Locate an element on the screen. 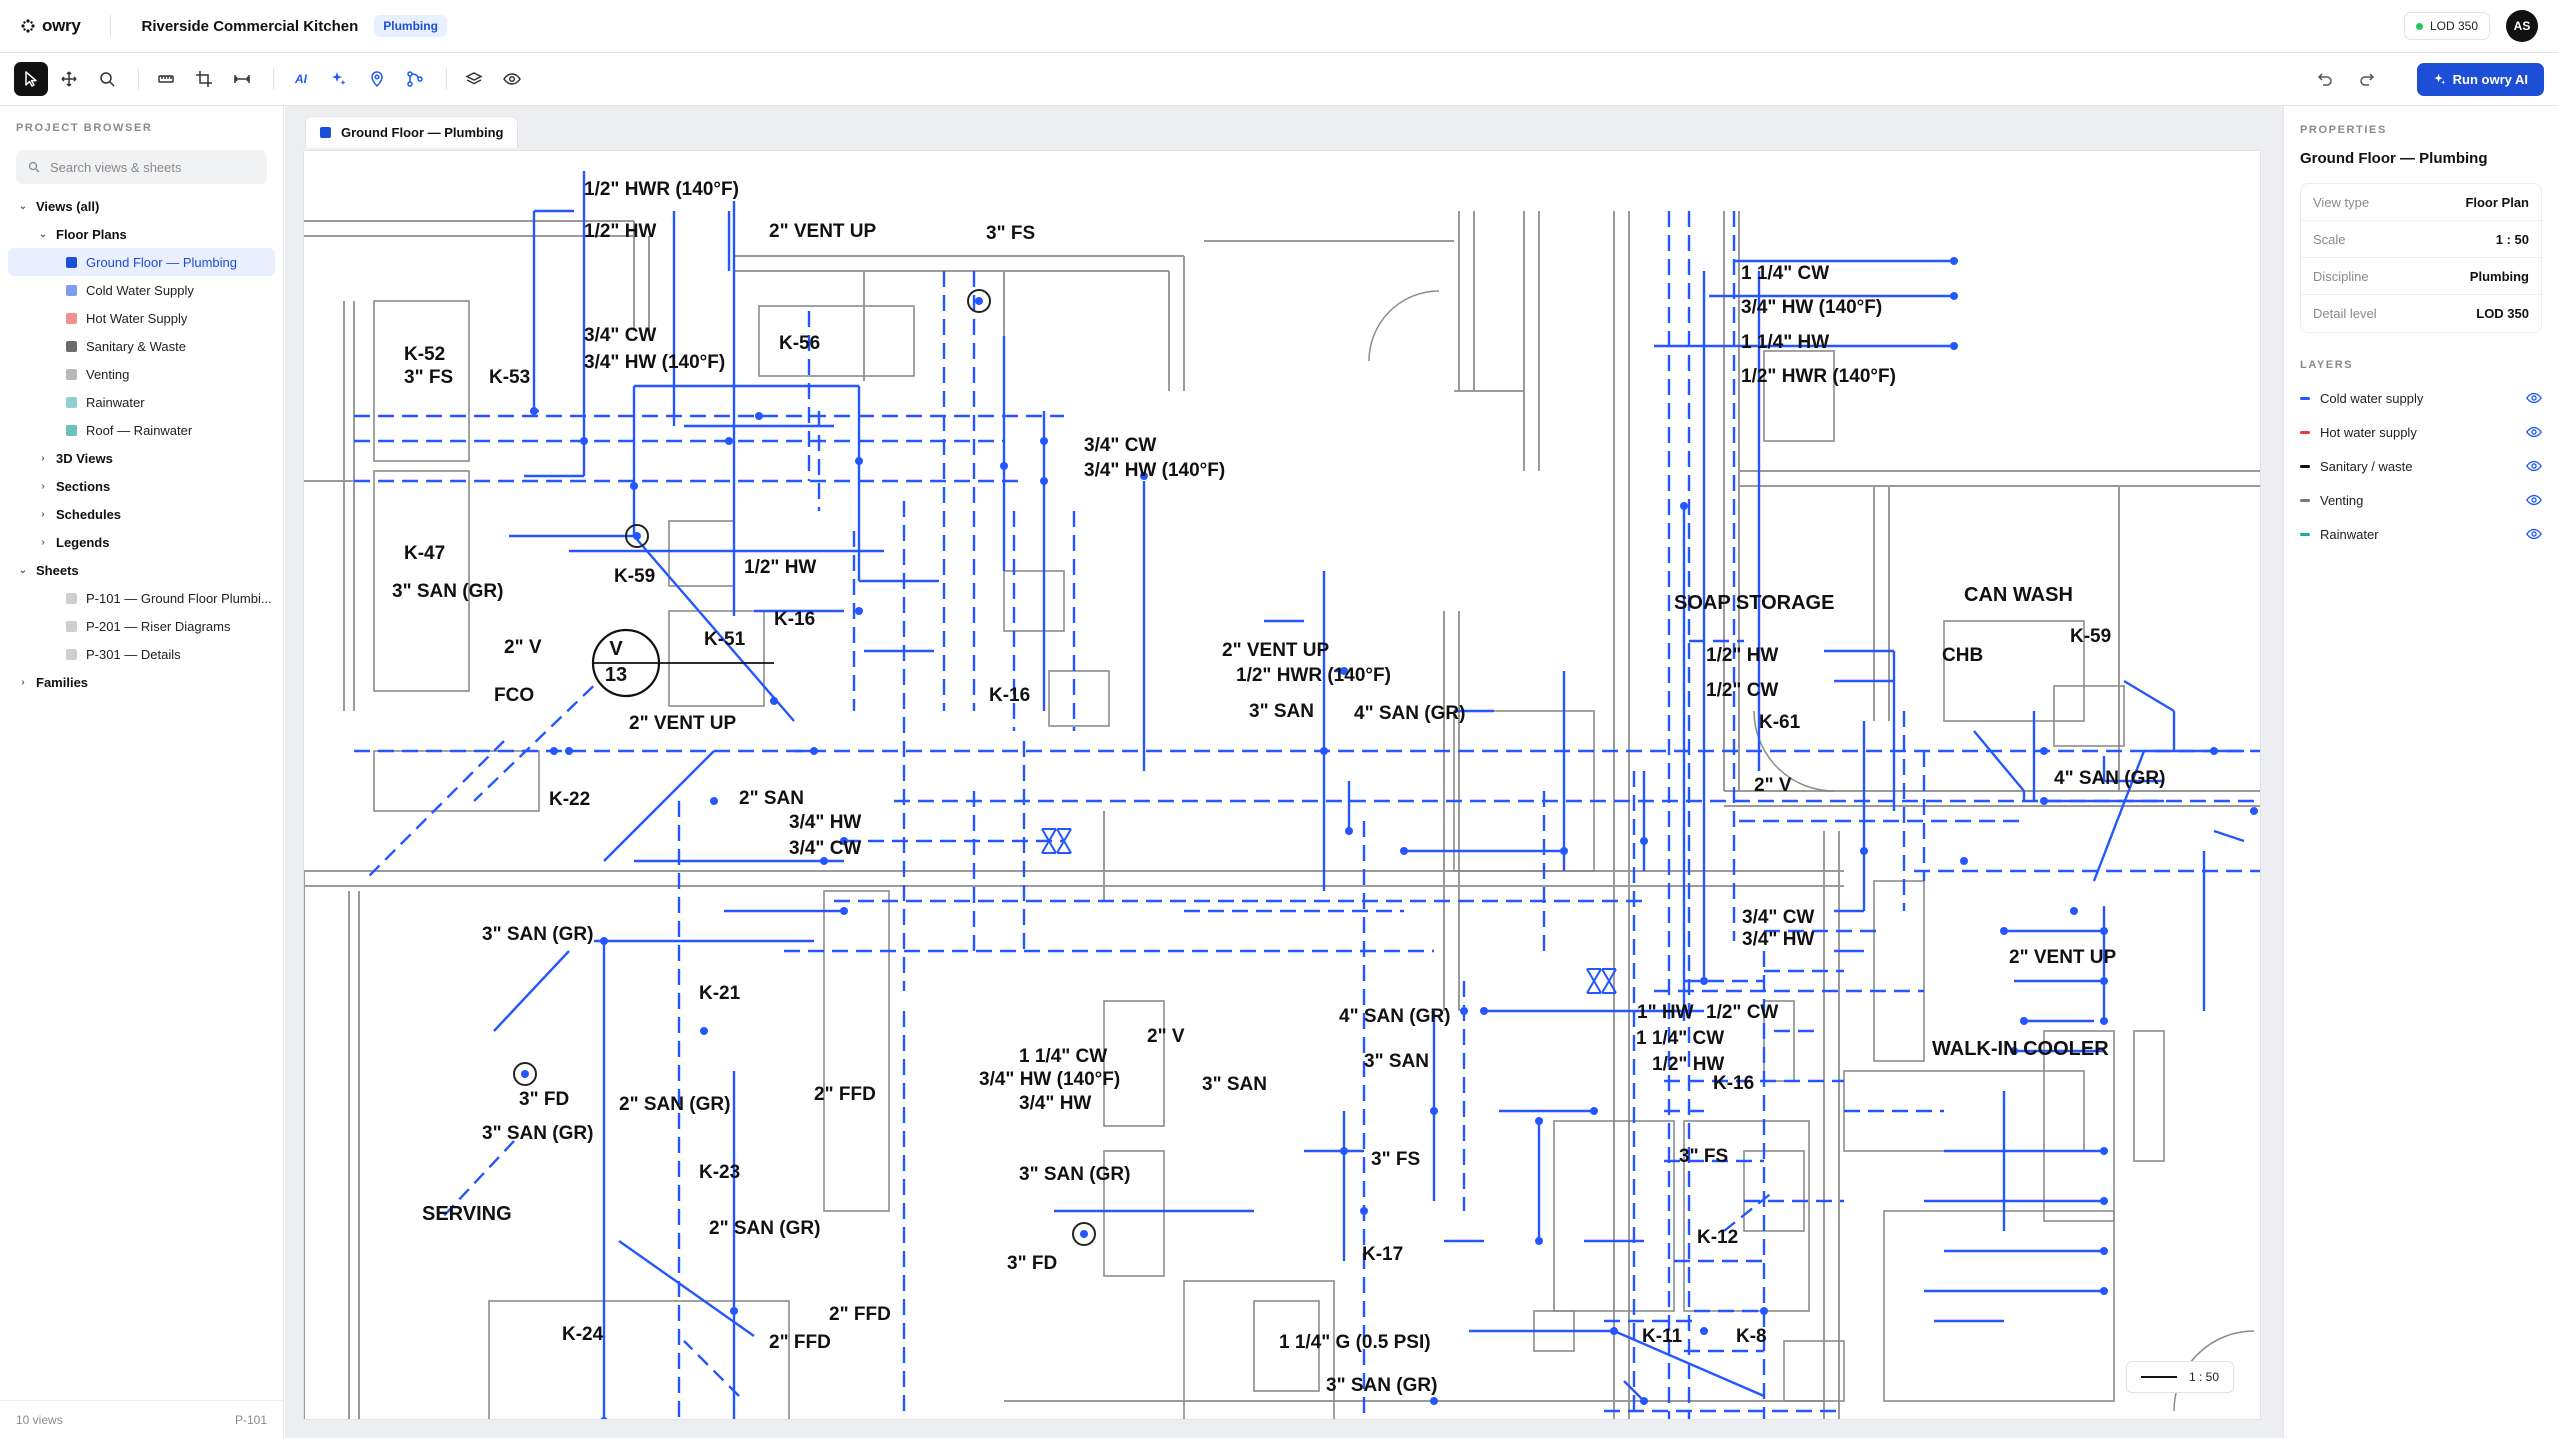 The image size is (2558, 1438). measure-tool-button is located at coordinates (166, 79).